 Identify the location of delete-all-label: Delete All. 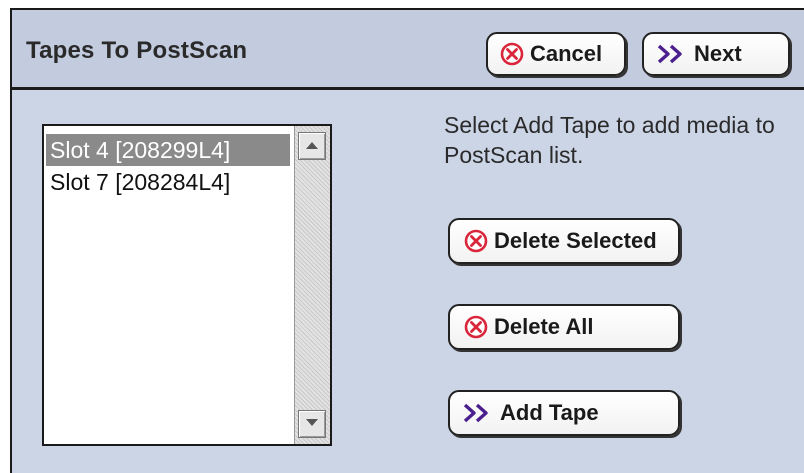
(544, 326).